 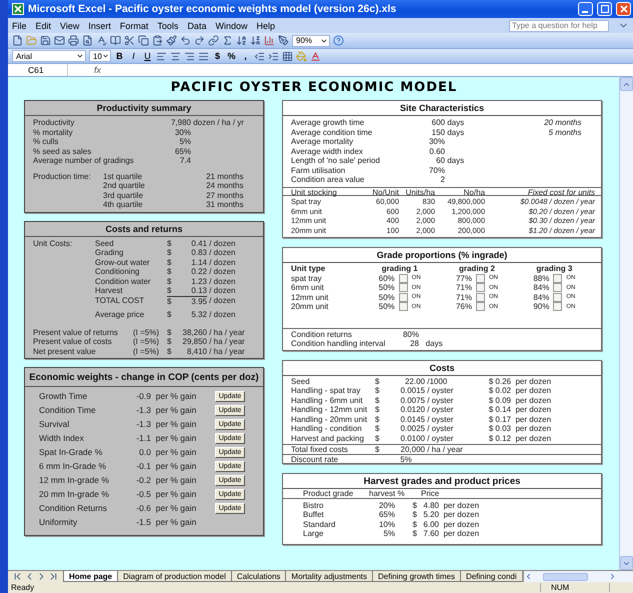 I want to click on row-value: 24, so click(x=210, y=185).